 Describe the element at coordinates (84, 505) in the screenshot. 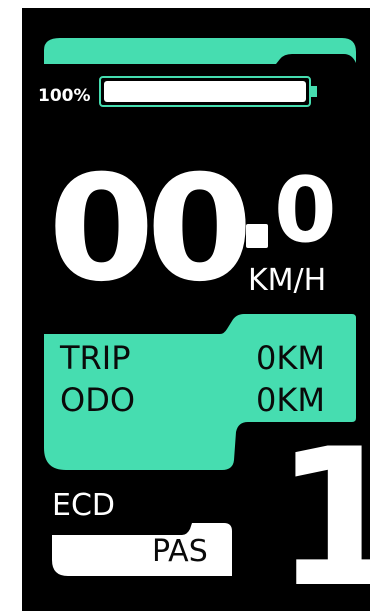

I see `mode-label: ECD` at that location.